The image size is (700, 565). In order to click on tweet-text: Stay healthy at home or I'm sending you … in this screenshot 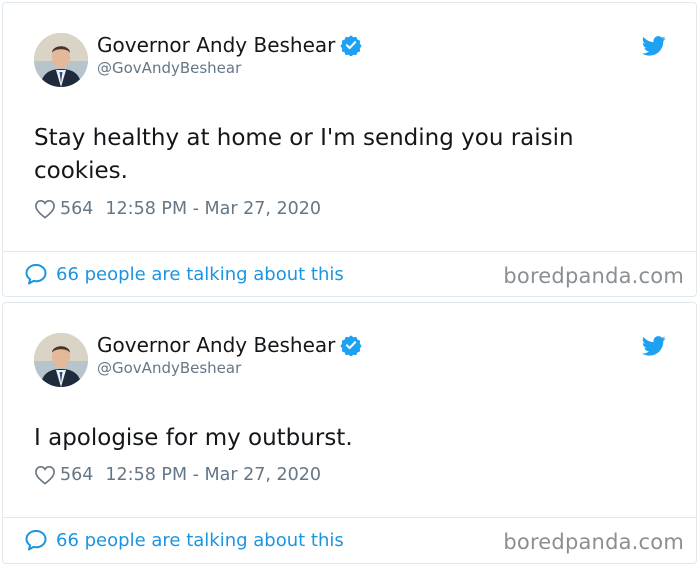, I will do `click(304, 154)`.